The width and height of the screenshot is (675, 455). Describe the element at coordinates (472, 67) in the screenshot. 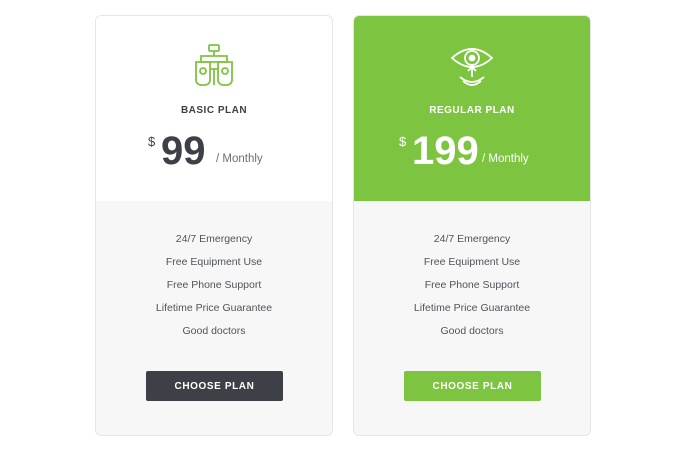

I see `eye-contact-lens-icon` at that location.